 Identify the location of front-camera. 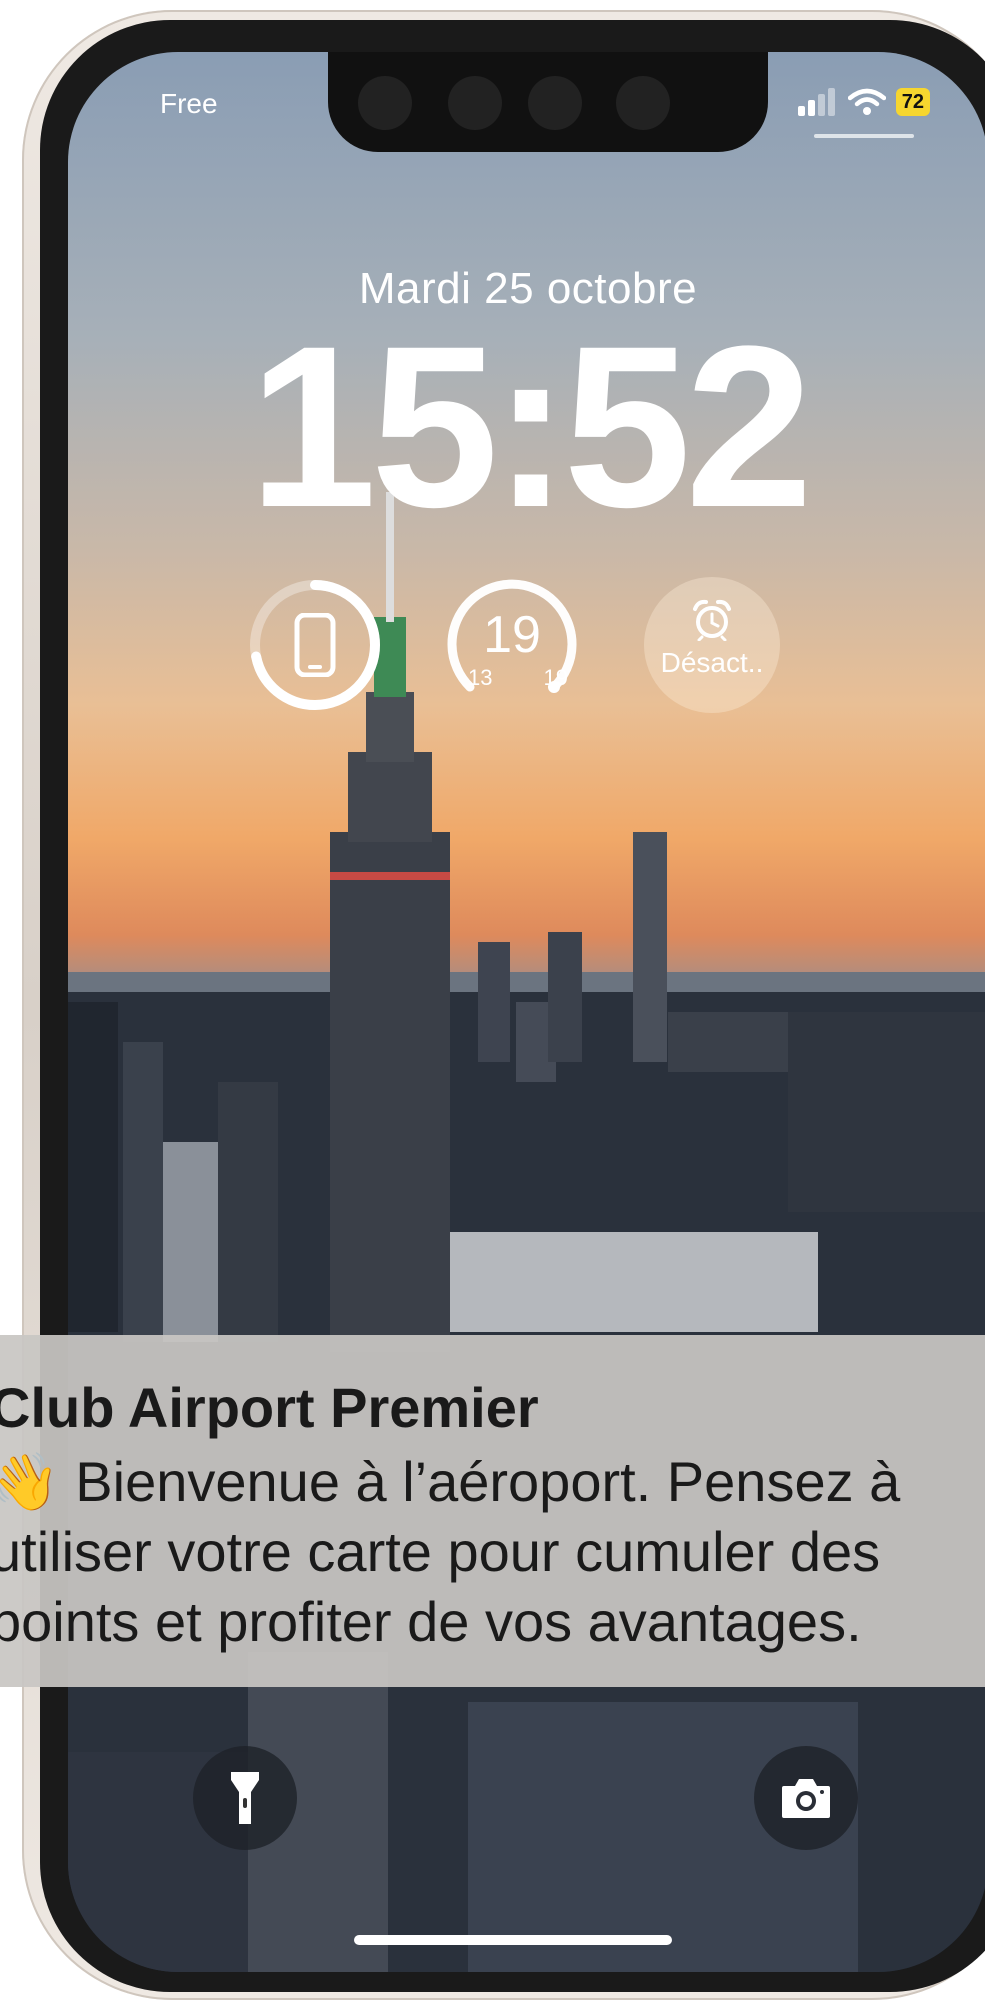
(385, 103).